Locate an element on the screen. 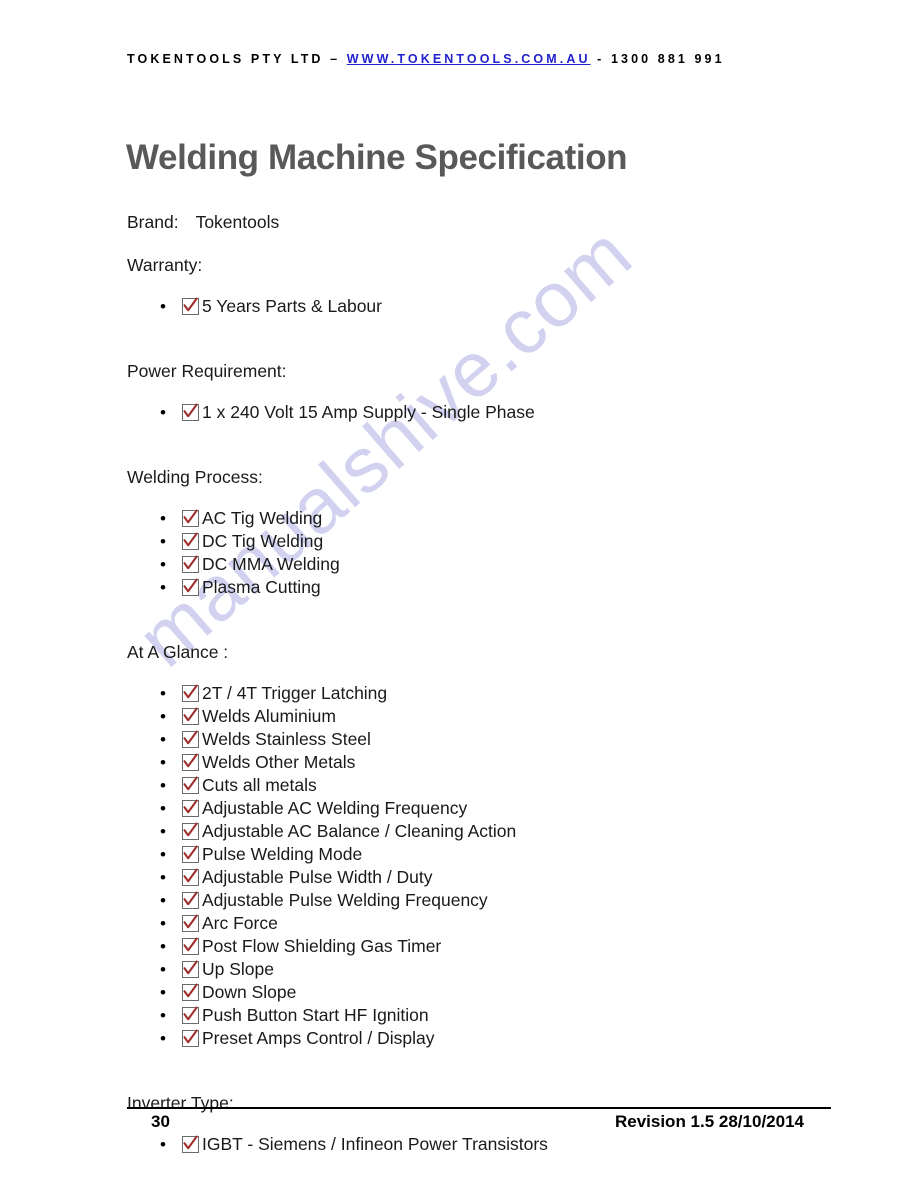  footer-divider is located at coordinates (479, 1108).